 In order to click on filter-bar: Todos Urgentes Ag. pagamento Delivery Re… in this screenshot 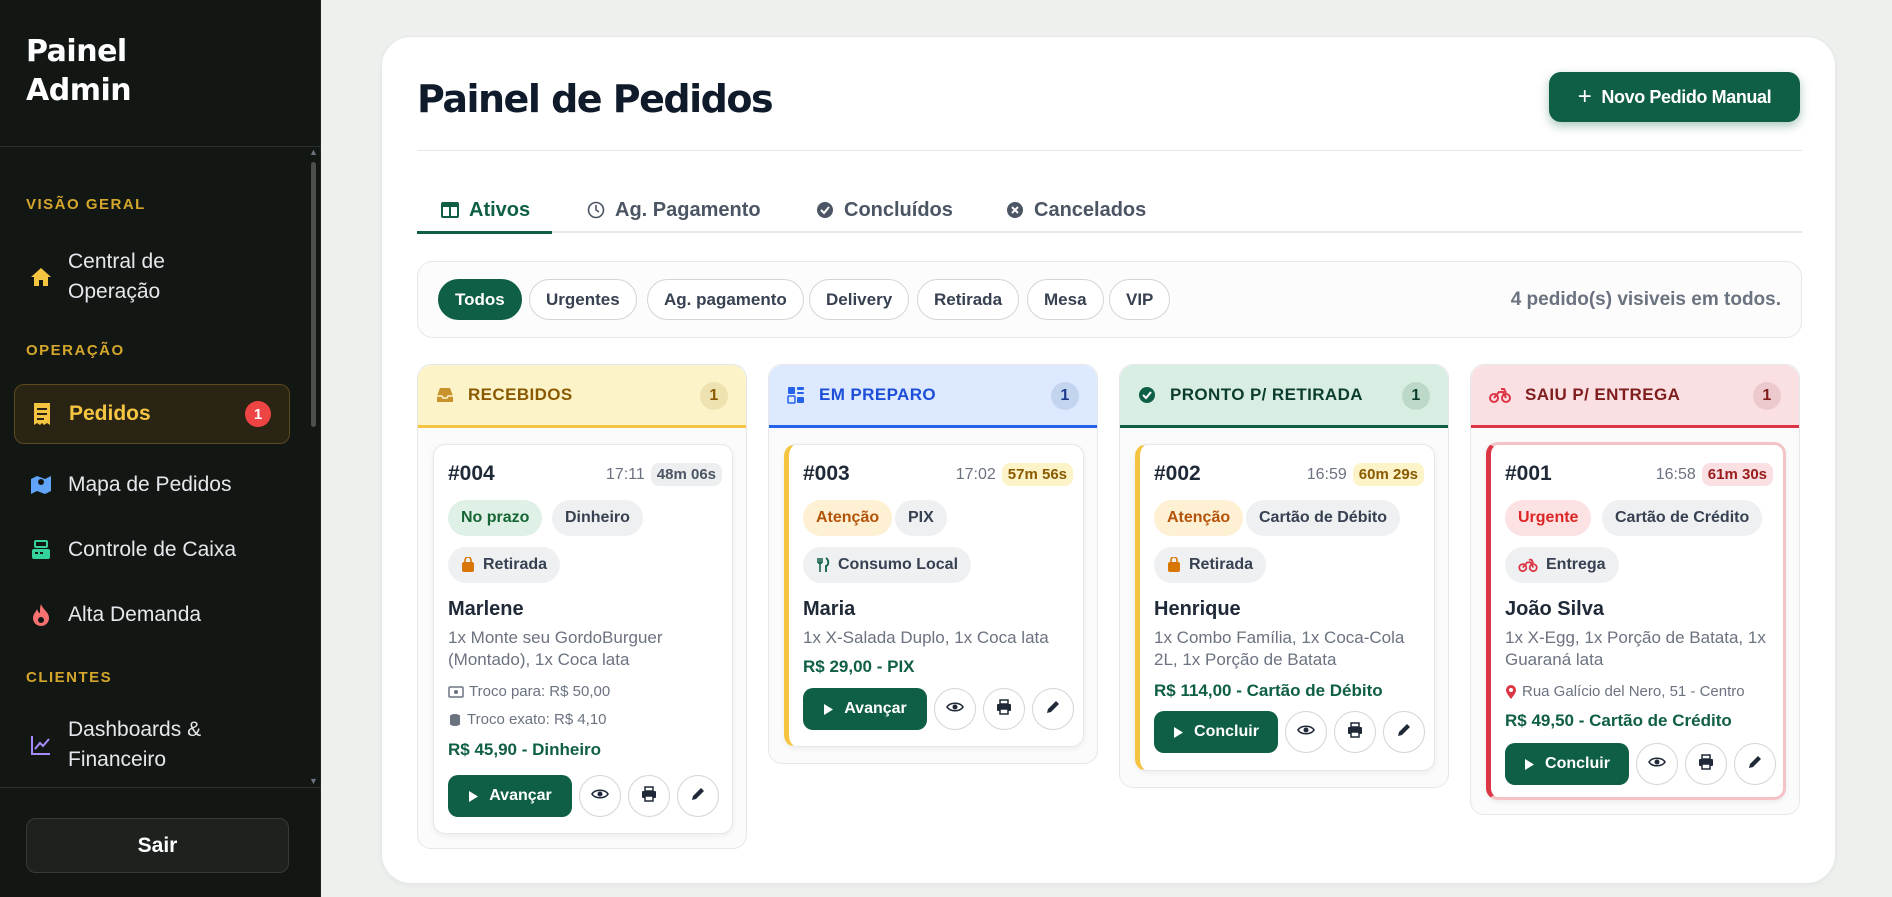, I will do `click(1109, 299)`.